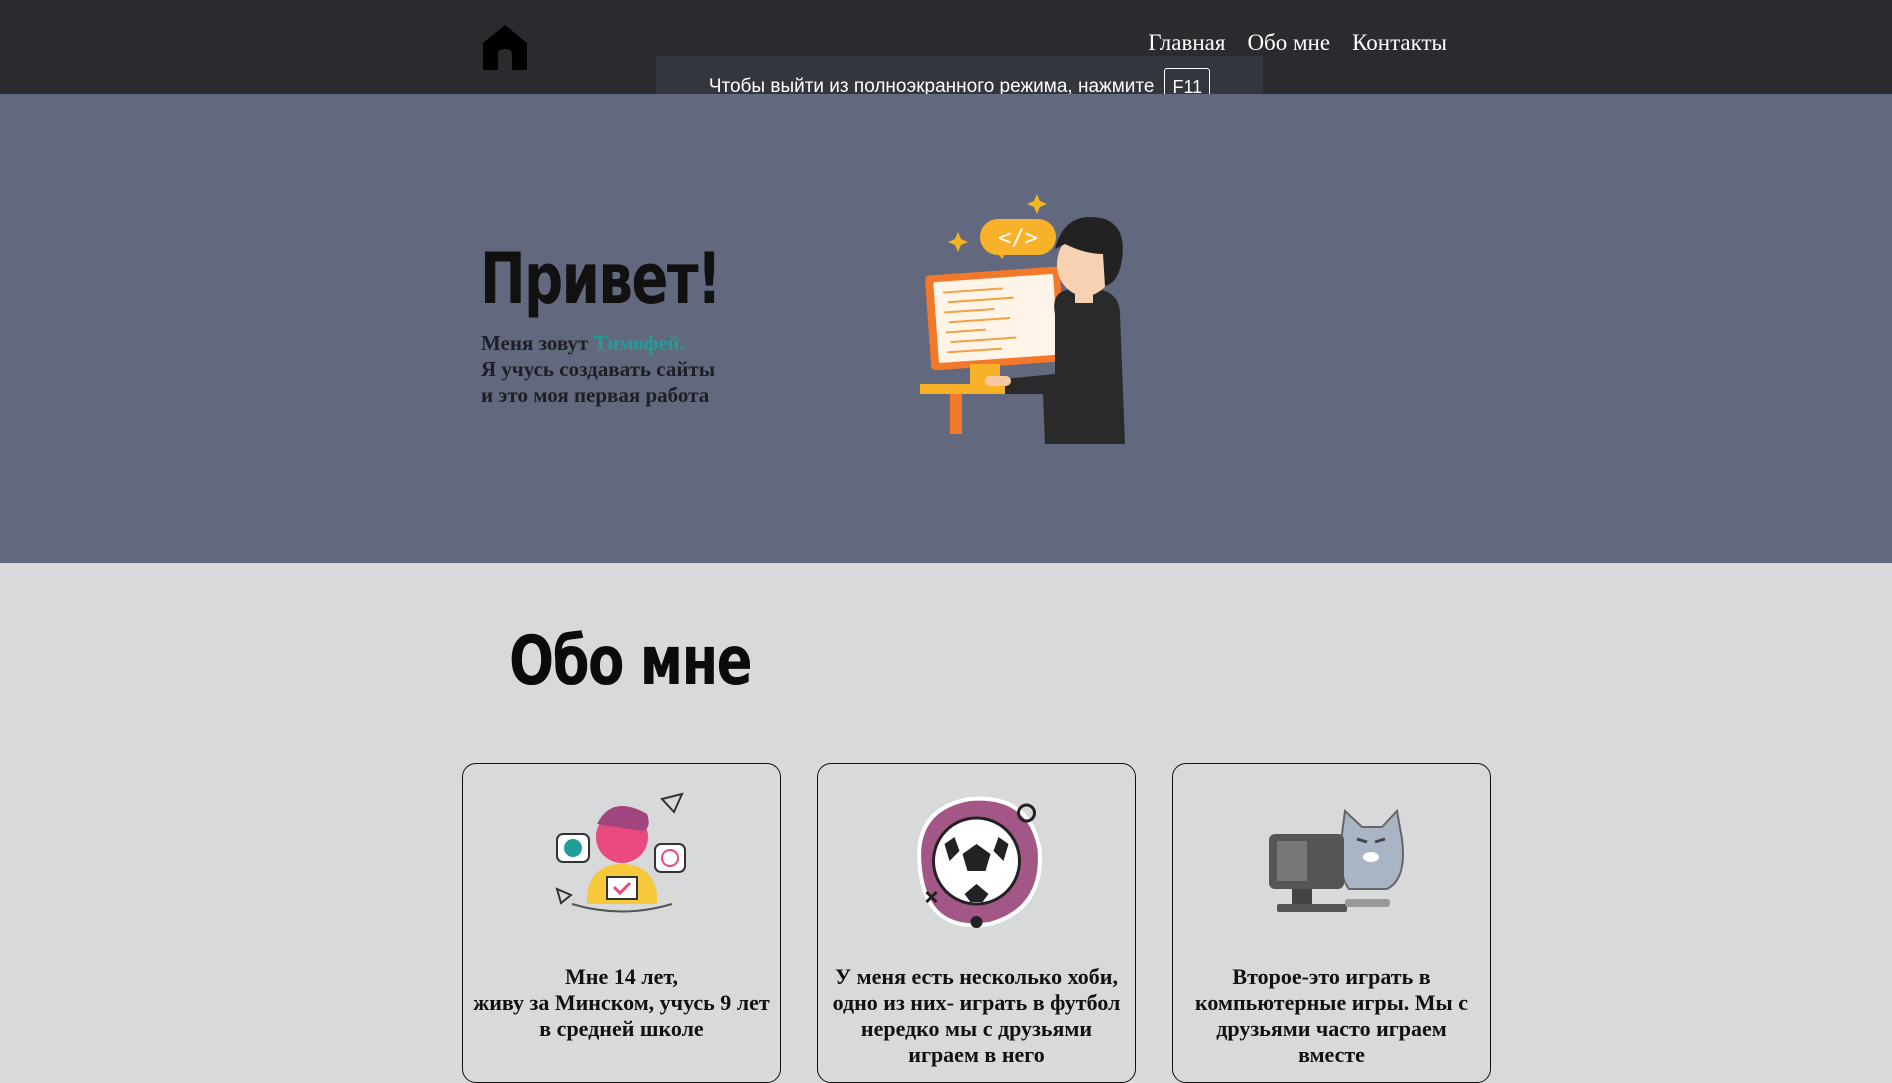 The height and width of the screenshot is (1083, 1892). What do you see at coordinates (537, 343) in the screenshot?
I see `intro-prefix: Меня зовут` at bounding box center [537, 343].